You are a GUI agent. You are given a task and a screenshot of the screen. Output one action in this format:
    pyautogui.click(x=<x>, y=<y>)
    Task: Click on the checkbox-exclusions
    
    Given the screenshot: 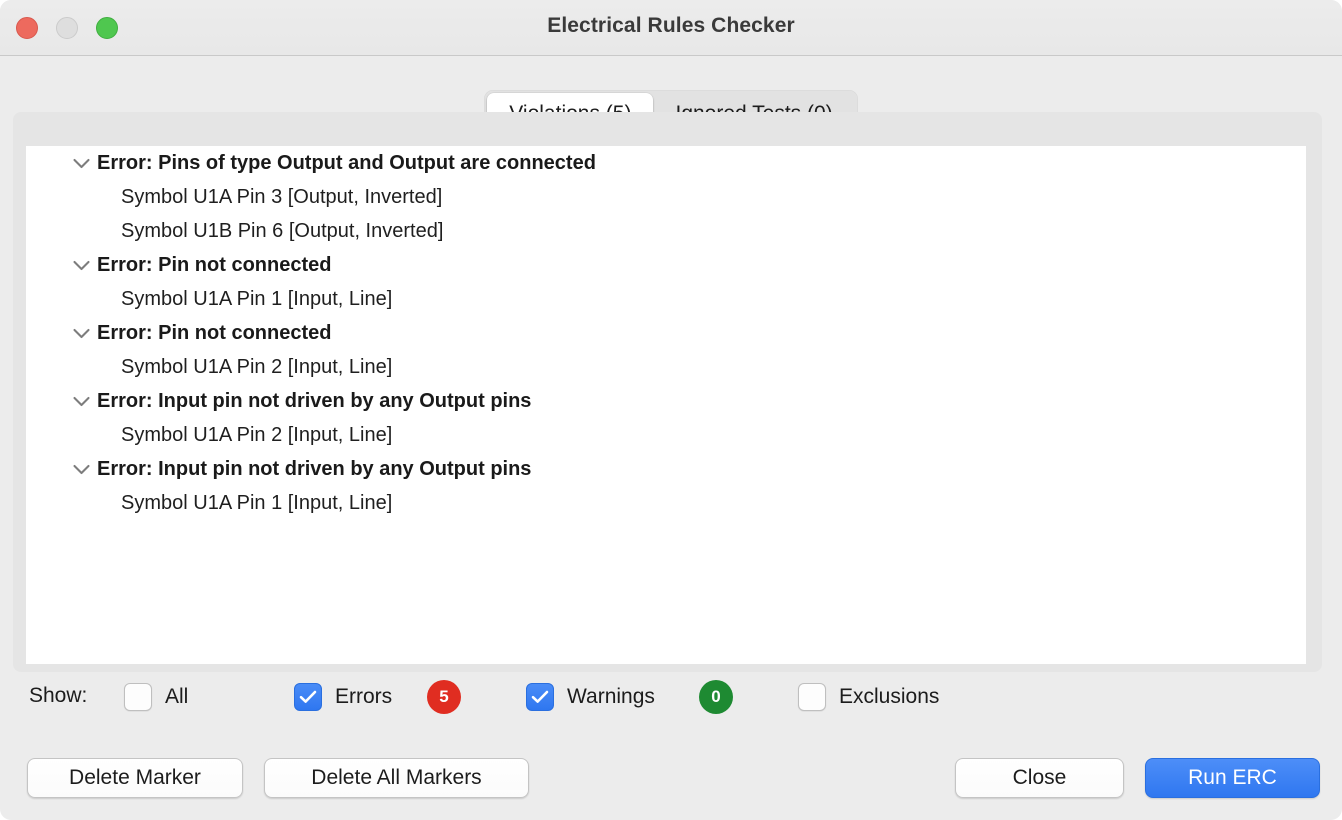 What is the action you would take?
    pyautogui.click(x=812, y=697)
    